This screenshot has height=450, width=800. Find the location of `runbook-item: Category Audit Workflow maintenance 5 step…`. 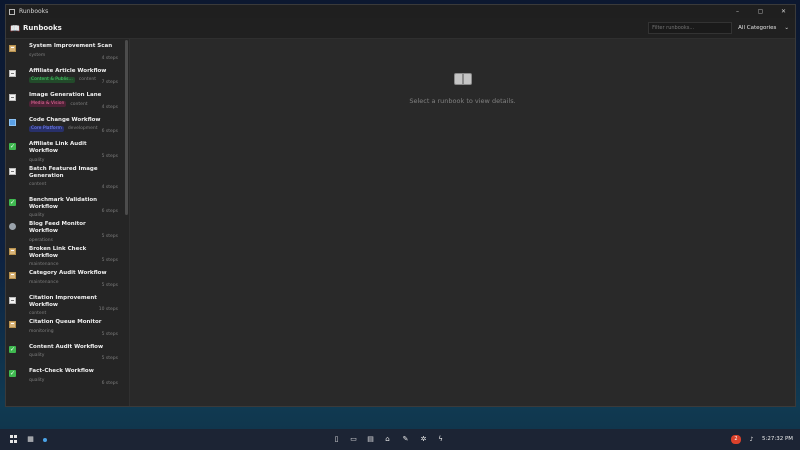

runbook-item: Category Audit Workflow maintenance 5 step… is located at coordinates (67, 278).